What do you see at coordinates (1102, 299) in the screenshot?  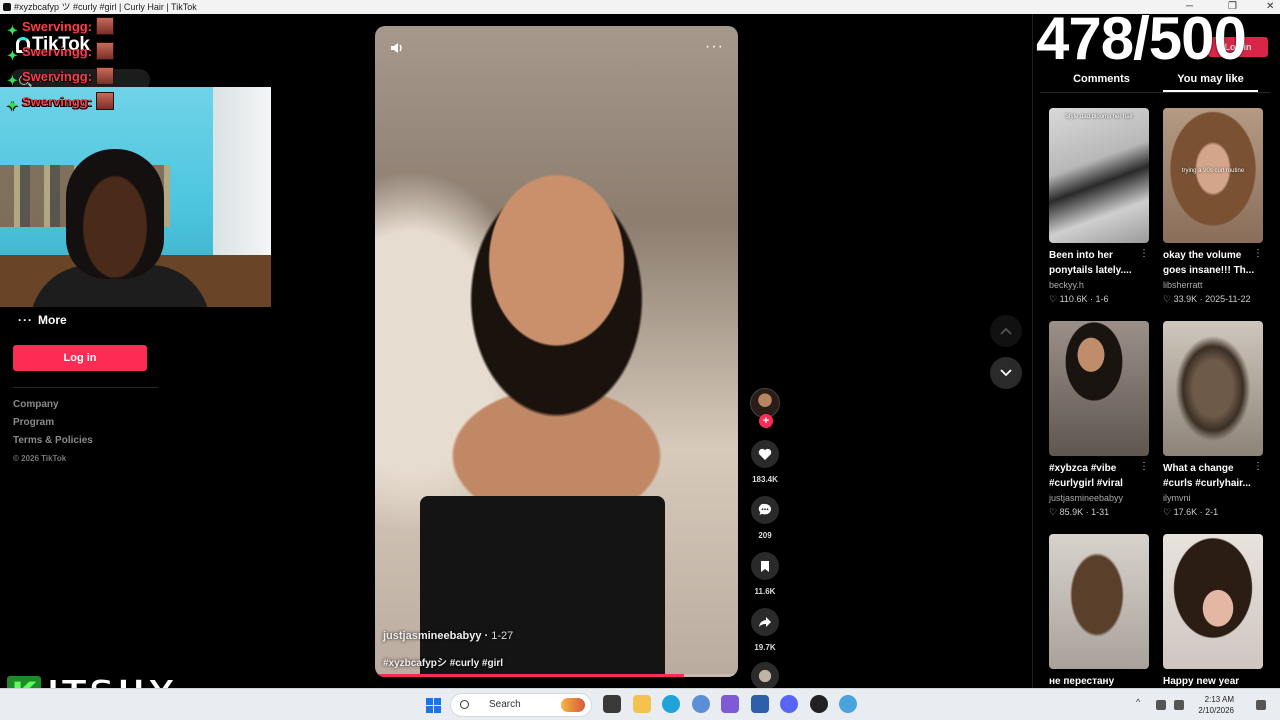 I see `card-date: 1-6` at bounding box center [1102, 299].